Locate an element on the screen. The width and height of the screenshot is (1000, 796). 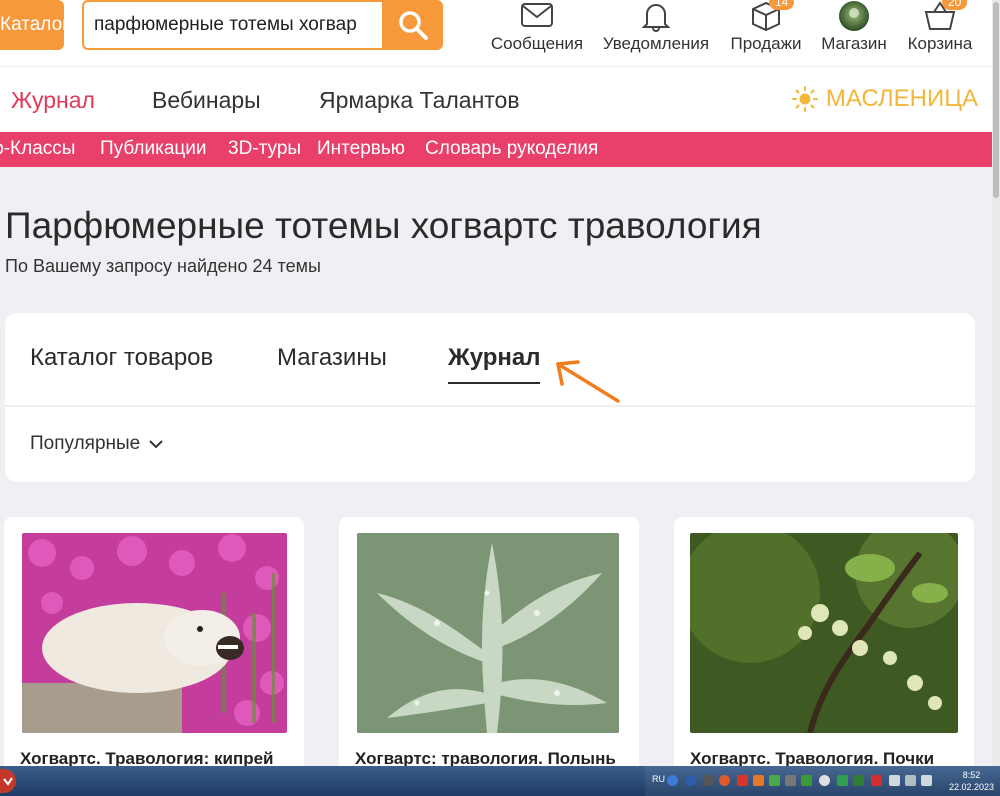
mainnav-talent-fair: Ярмарка Талантов is located at coordinates (419, 100).